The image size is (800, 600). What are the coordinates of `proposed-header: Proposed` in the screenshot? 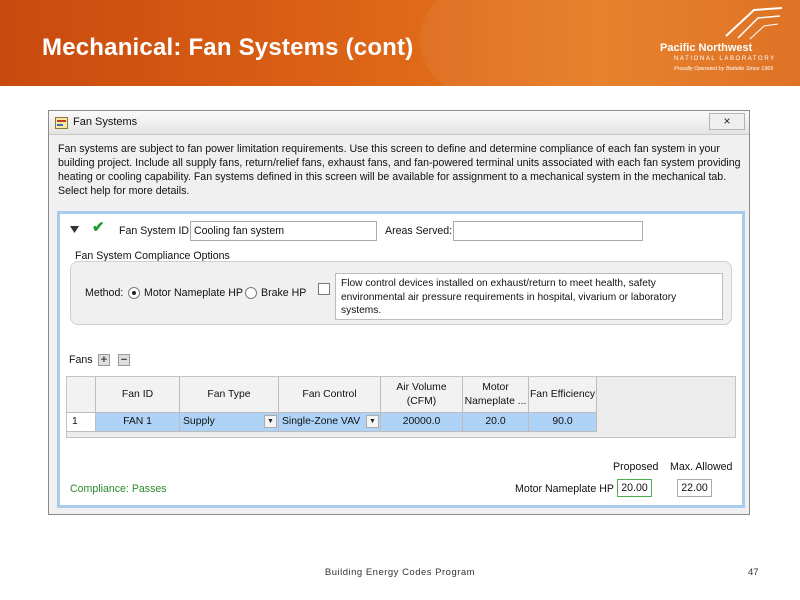 It's located at (636, 467).